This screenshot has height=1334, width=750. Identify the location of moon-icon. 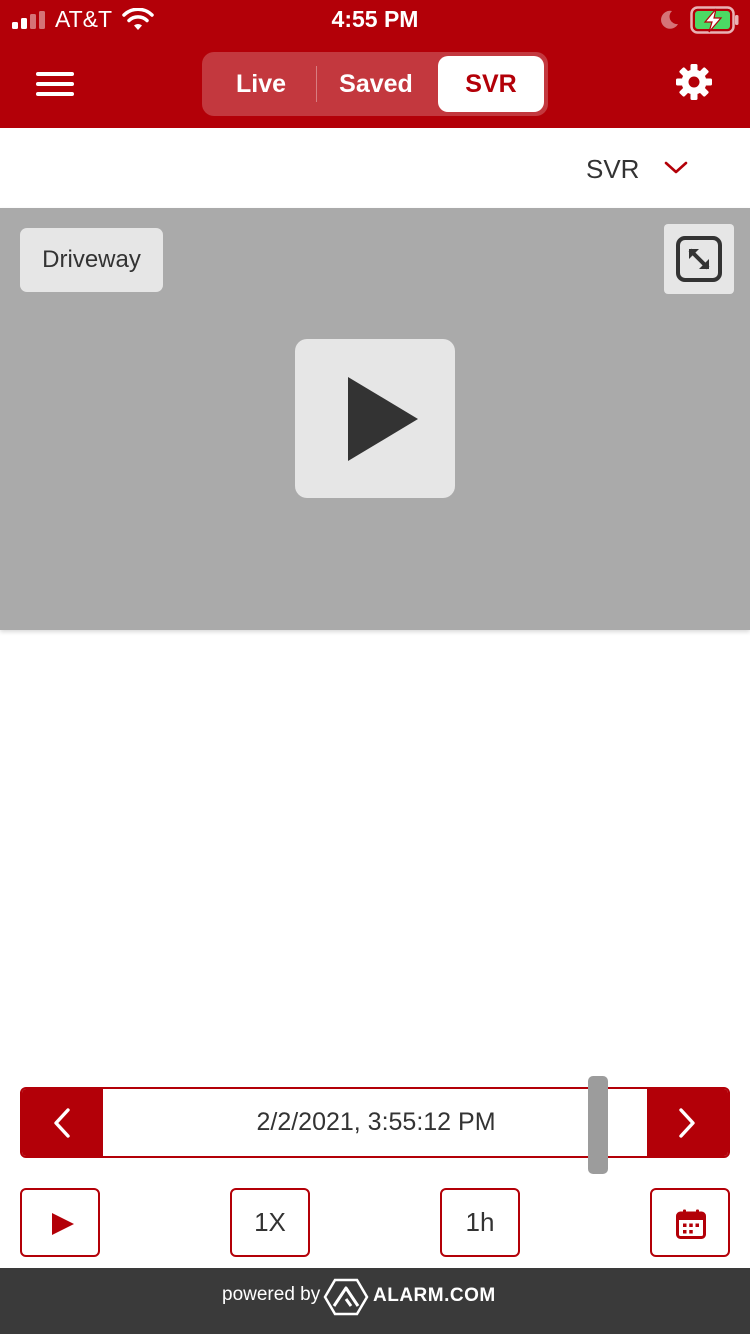
(669, 19).